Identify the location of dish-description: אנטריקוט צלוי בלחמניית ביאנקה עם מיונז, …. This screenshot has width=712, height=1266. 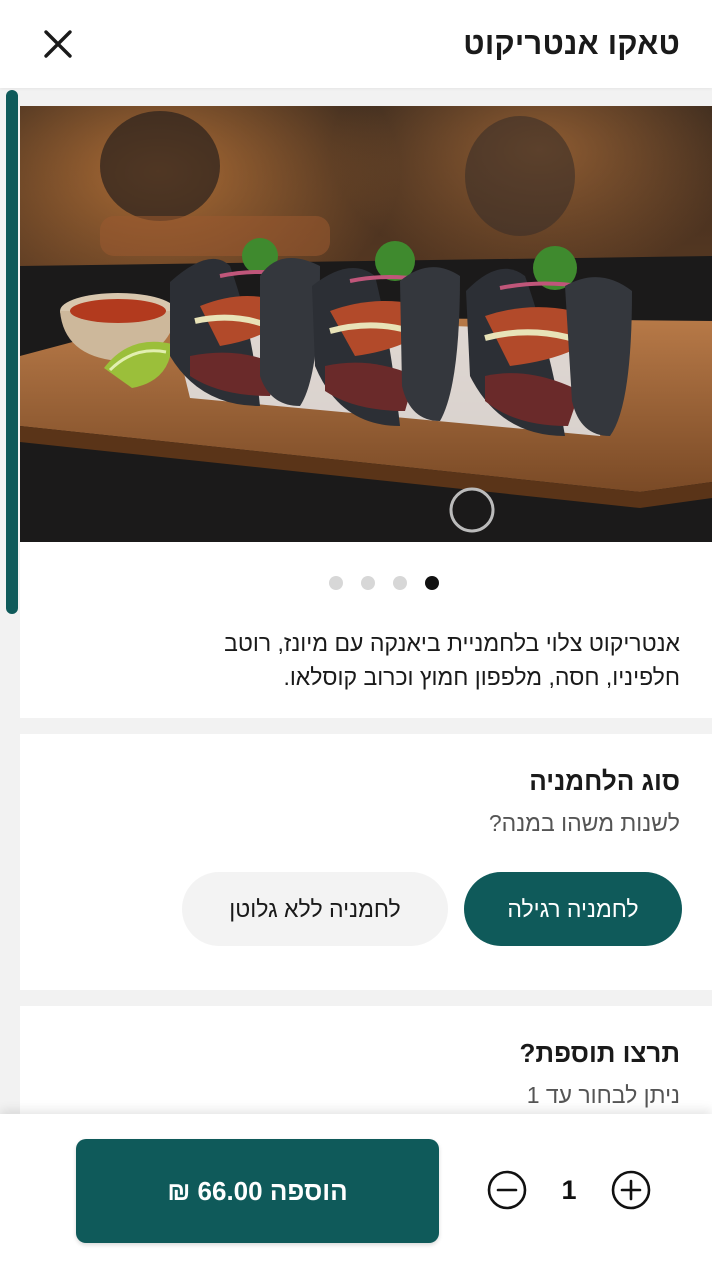
(400, 660).